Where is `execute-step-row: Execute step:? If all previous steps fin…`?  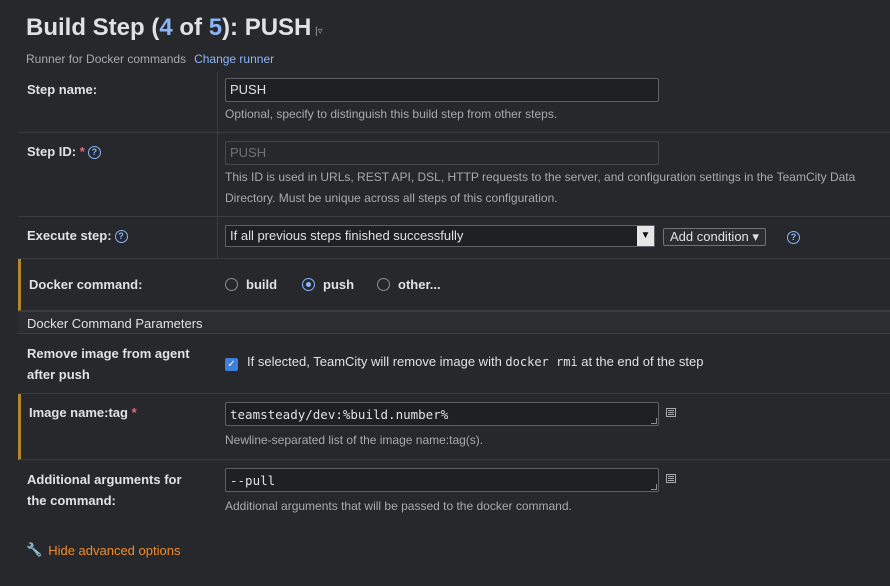
execute-step-row: Execute step:? If all previous steps fin… is located at coordinates (454, 238).